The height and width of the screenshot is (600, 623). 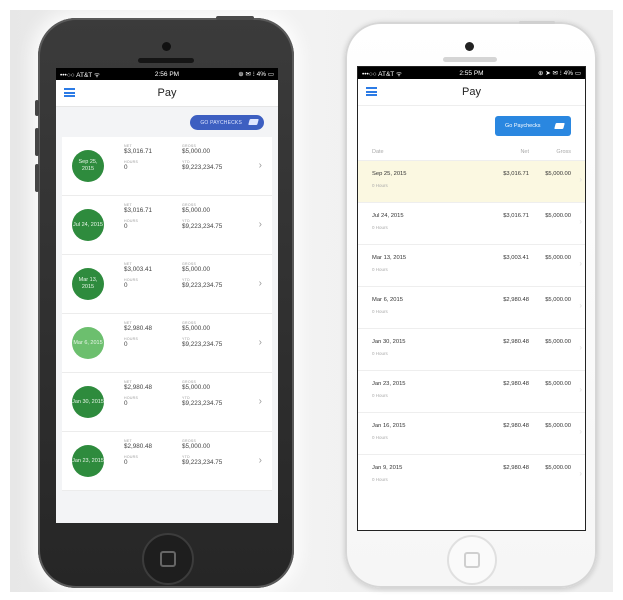 What do you see at coordinates (378, 152) in the screenshot?
I see `date-column-header: Date` at bounding box center [378, 152].